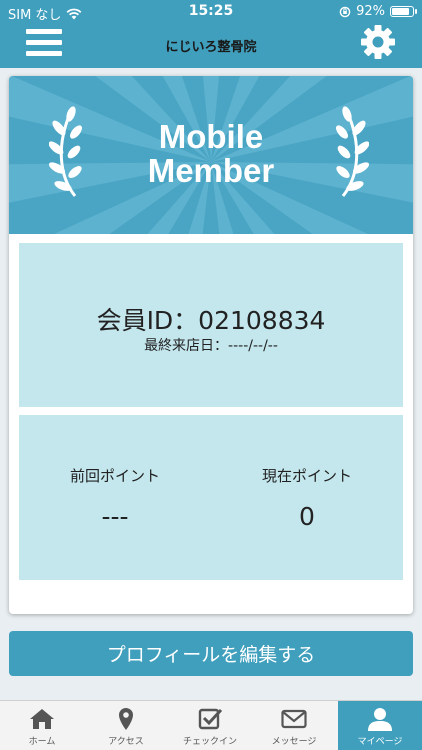 This screenshot has height=750, width=422. I want to click on tab-home-label: ホーム, so click(42, 742).